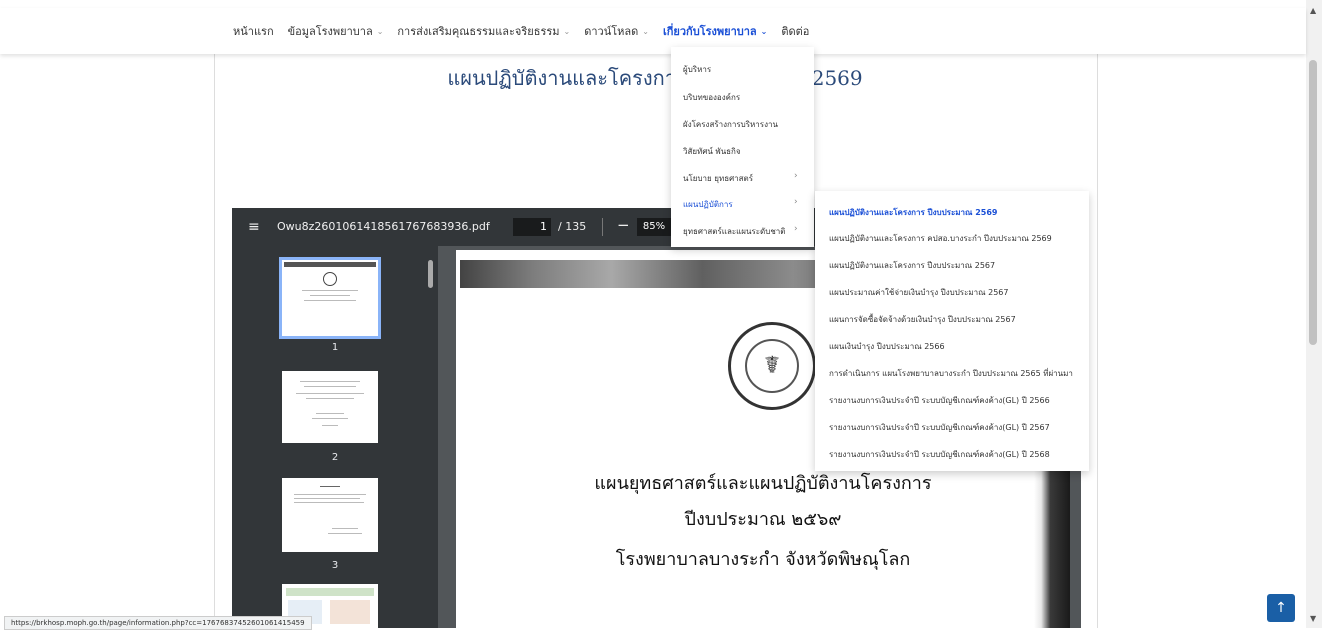  Describe the element at coordinates (1313, 10) in the screenshot. I see `scroll-up-icon: ▲` at that location.